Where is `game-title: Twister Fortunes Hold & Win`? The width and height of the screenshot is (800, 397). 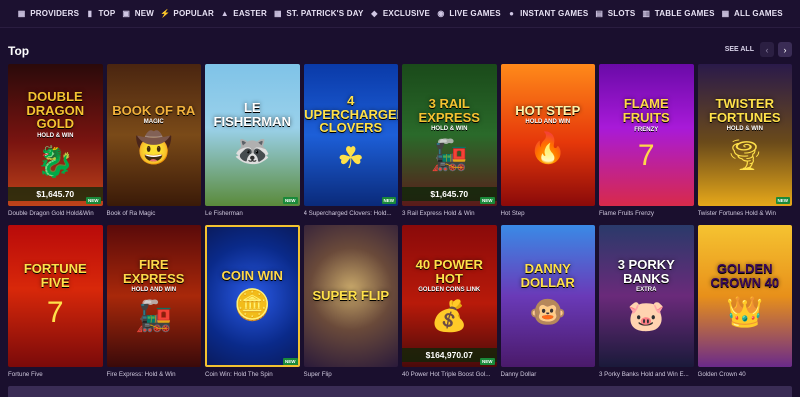
game-title: Twister Fortunes Hold & Win is located at coordinates (745, 213).